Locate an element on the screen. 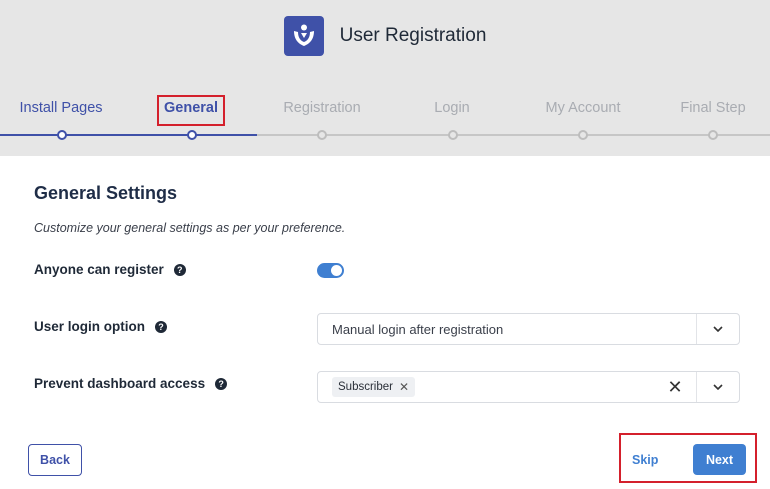  remove-tag-icon: ✕ is located at coordinates (404, 387).